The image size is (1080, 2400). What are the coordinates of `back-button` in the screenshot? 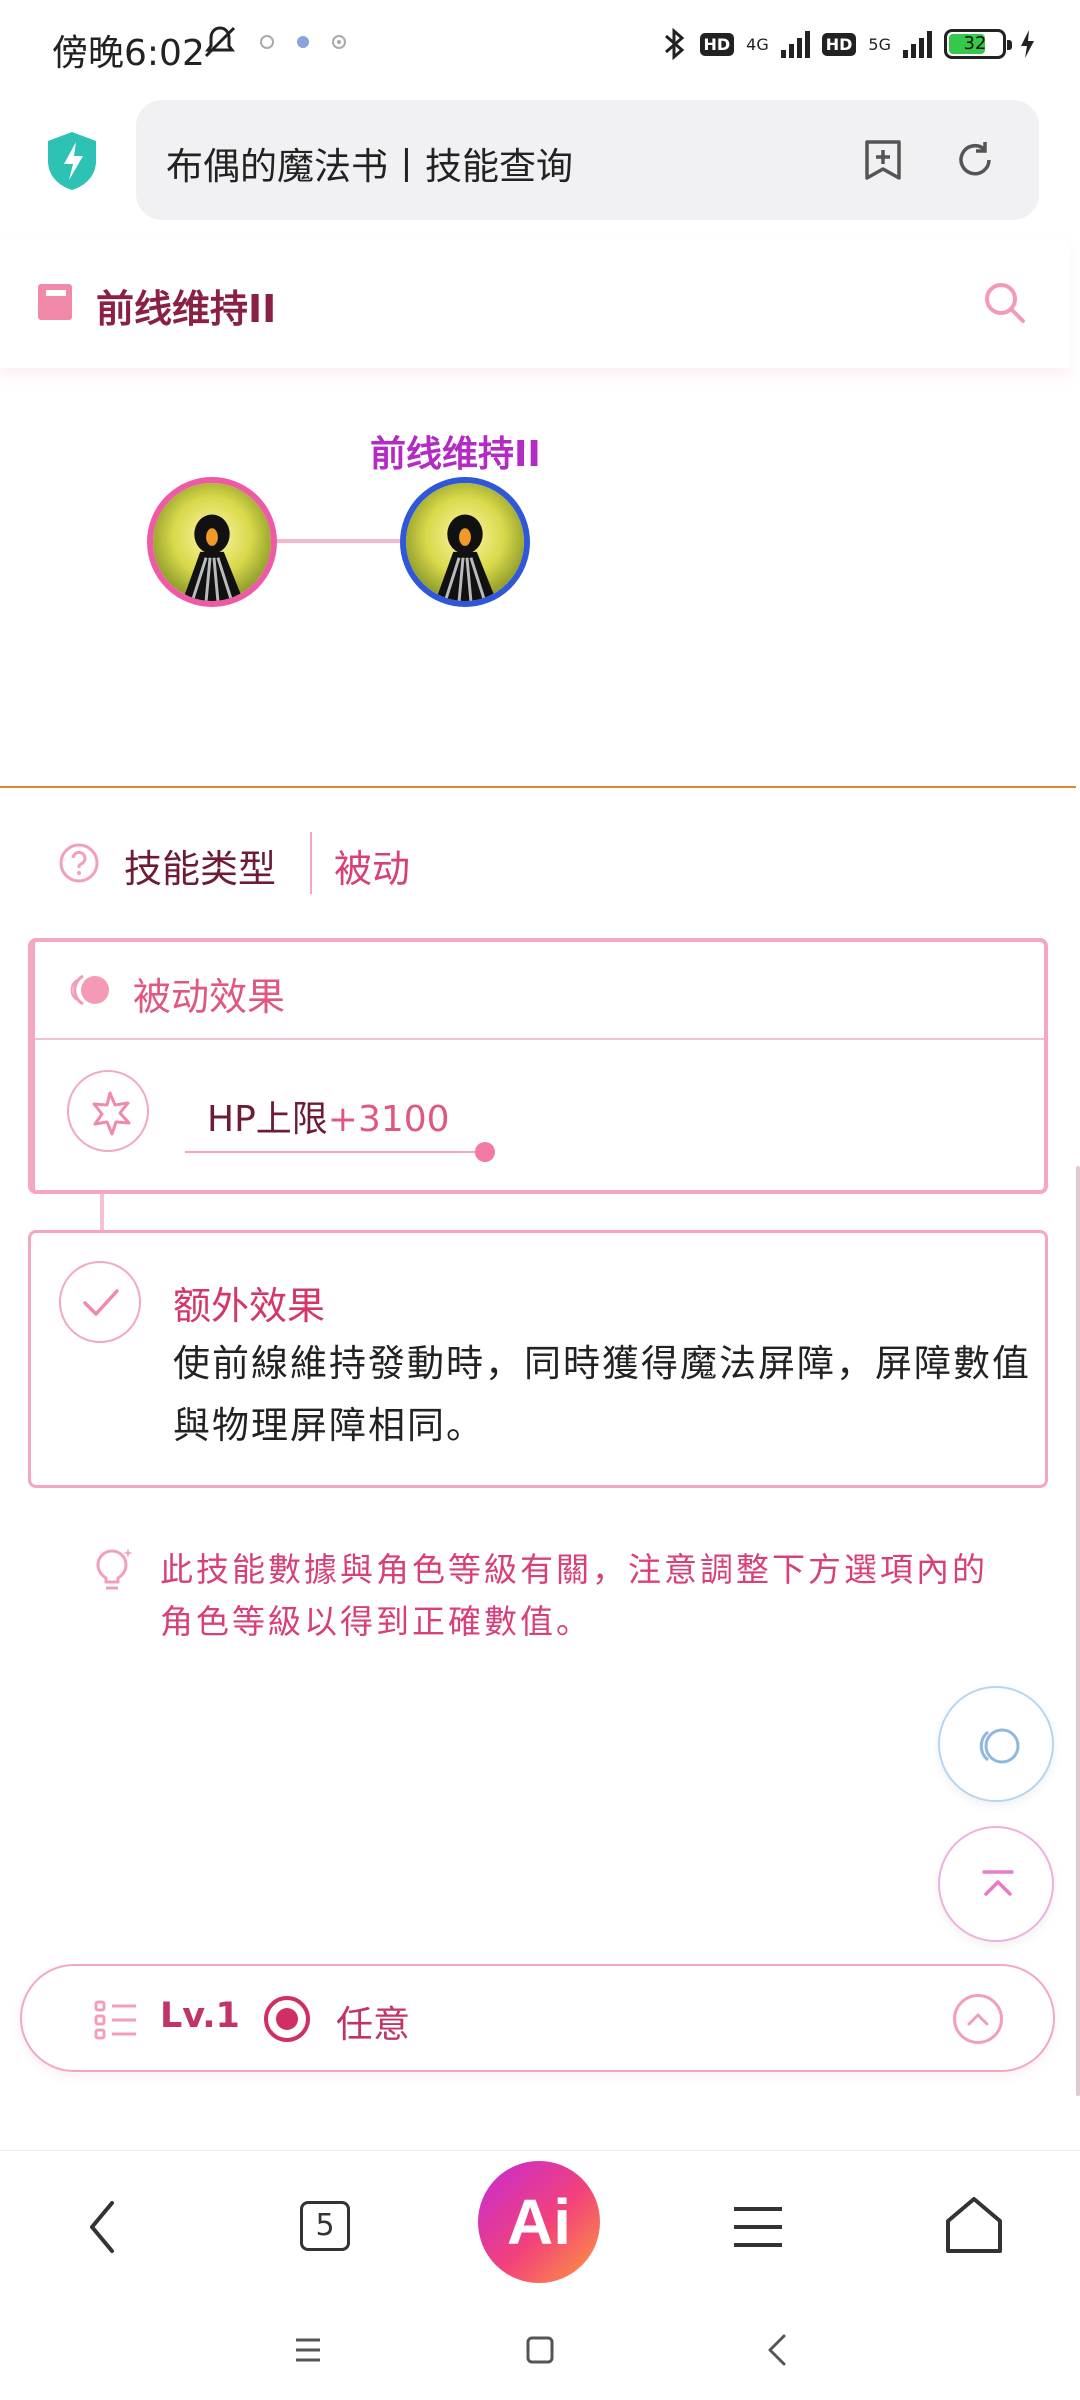 It's located at (106, 2227).